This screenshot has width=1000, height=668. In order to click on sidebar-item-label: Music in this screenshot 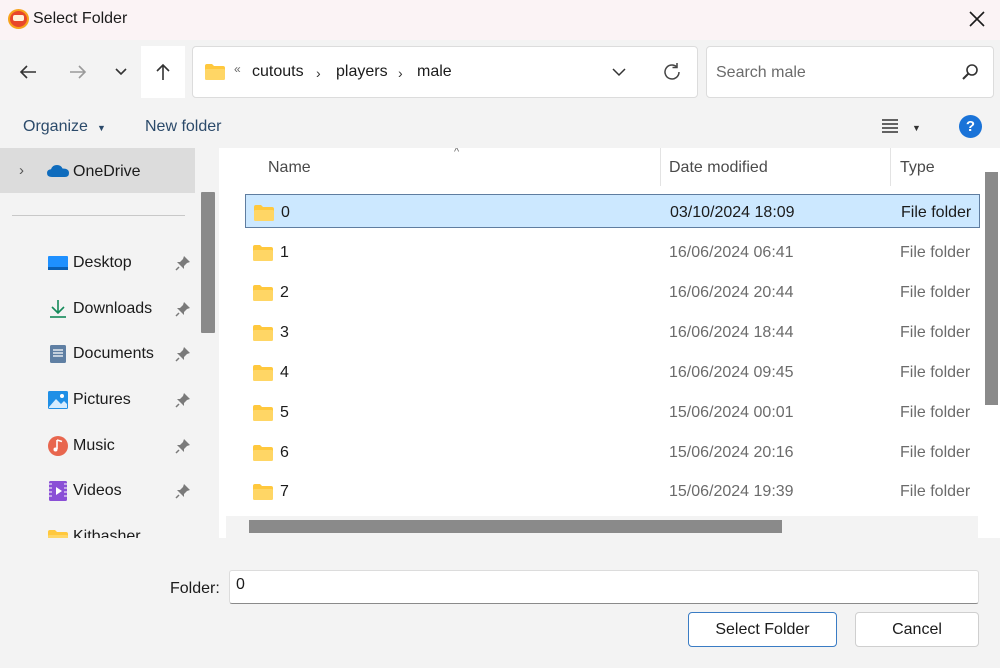, I will do `click(94, 445)`.